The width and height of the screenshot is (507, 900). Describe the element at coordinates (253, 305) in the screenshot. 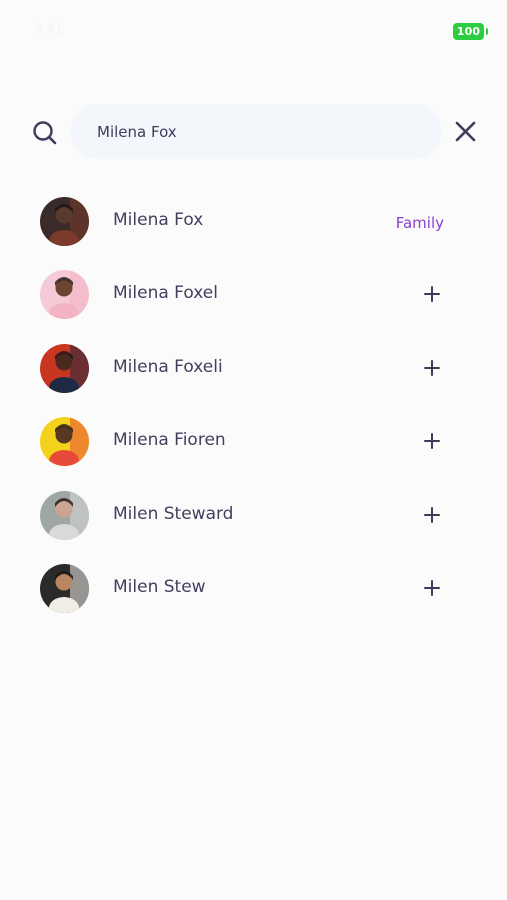

I see `list-item: Milena Foxel` at that location.